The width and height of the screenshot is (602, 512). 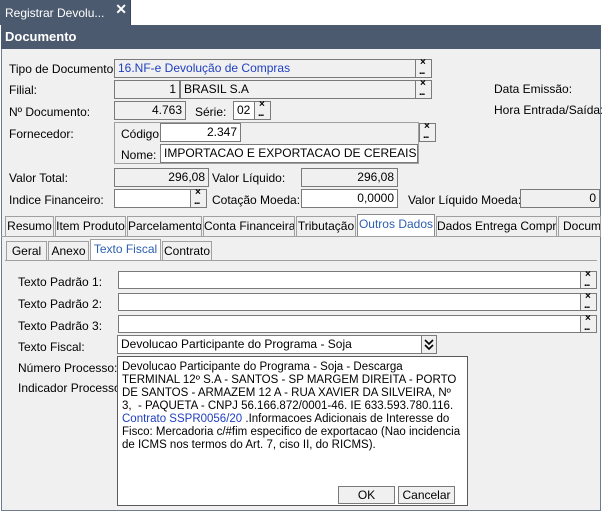 What do you see at coordinates (326, 226) in the screenshot?
I see `tab-tributacao: Tributação` at bounding box center [326, 226].